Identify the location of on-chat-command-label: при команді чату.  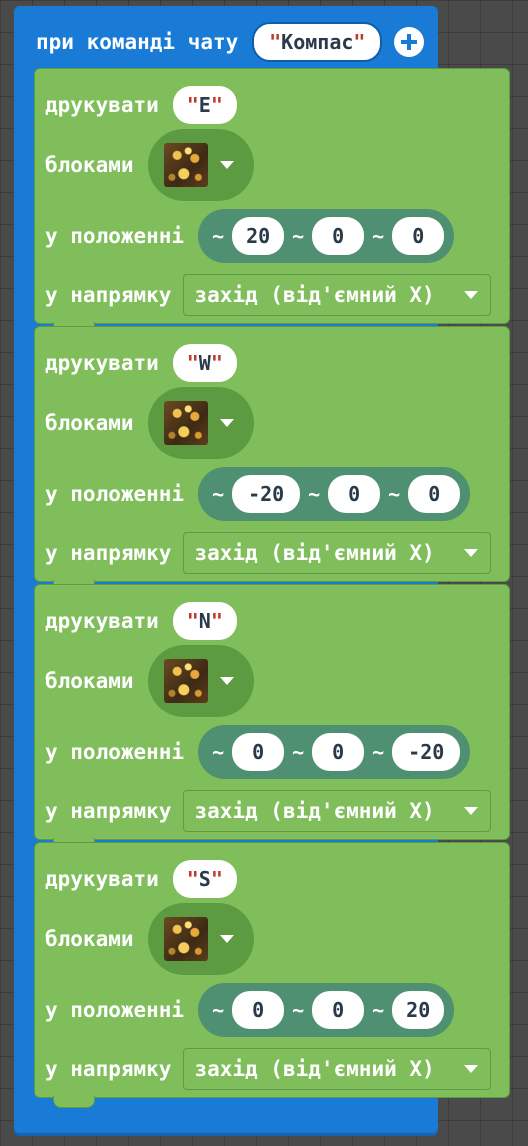
(137, 42).